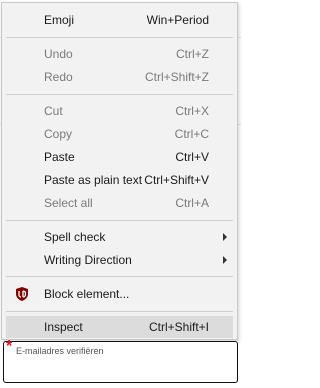 The width and height of the screenshot is (320, 388). I want to click on menu-item-cut: Cut Ctrl+X, so click(119, 111).